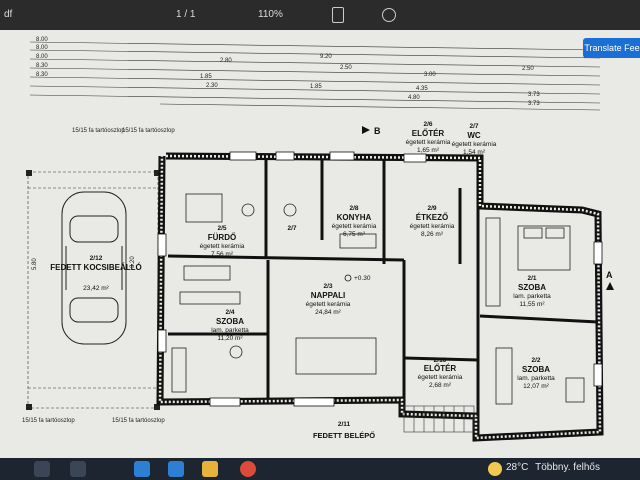 This screenshot has height=480, width=640. I want to click on zoom-level: 110%, so click(270, 14).